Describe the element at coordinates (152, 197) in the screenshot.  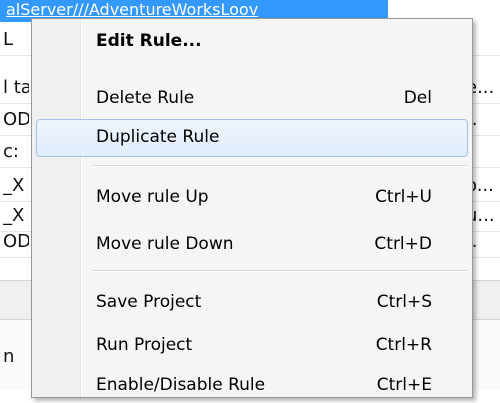
I see `menu-item-label: Move rule Up` at that location.